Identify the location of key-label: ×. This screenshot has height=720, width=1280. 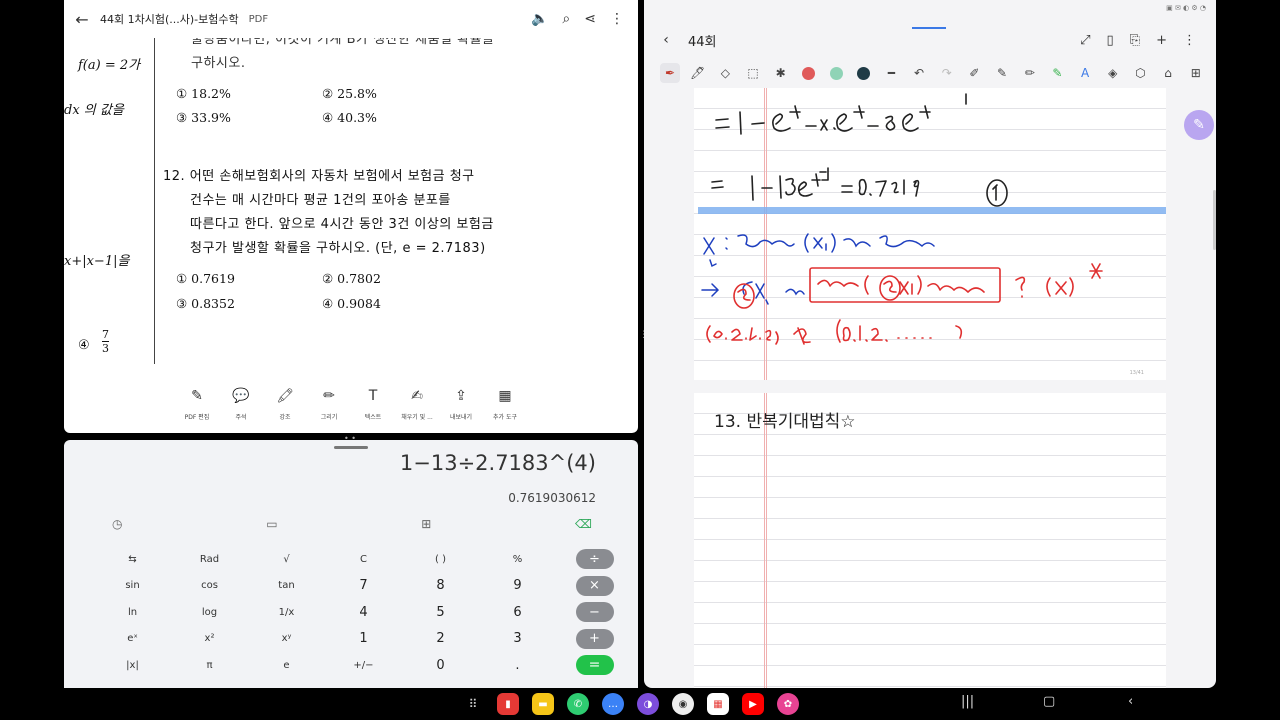
(594, 585).